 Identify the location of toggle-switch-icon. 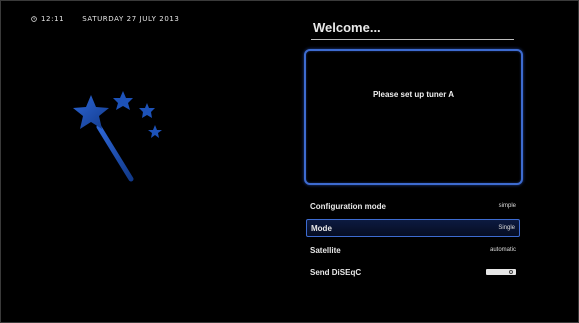
(501, 272).